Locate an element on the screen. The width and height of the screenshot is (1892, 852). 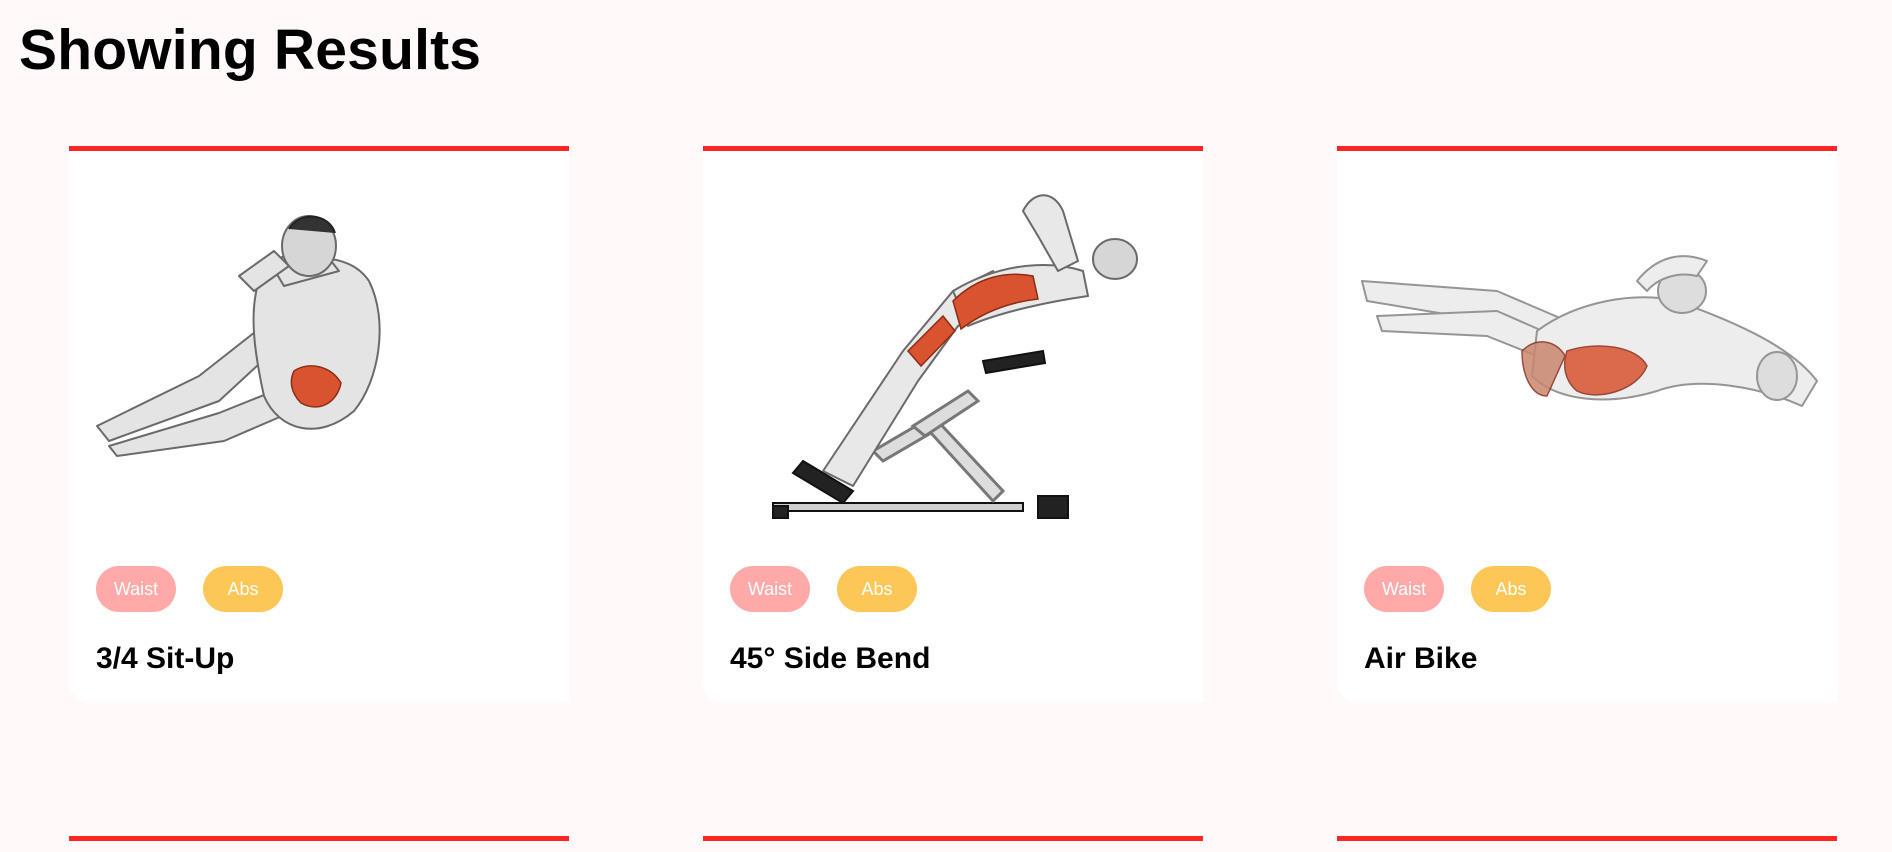
exercise-name: 3/4 Sit-Up is located at coordinates (165, 658).